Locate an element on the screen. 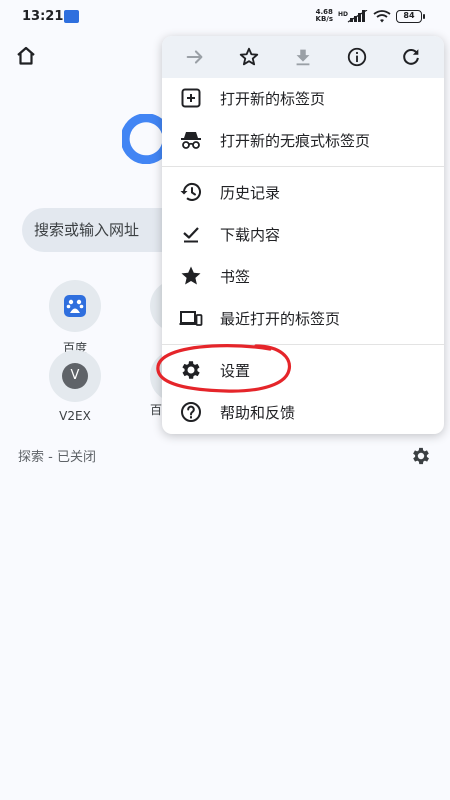 The height and width of the screenshot is (800, 450). status-time: 13:21 is located at coordinates (43, 16).